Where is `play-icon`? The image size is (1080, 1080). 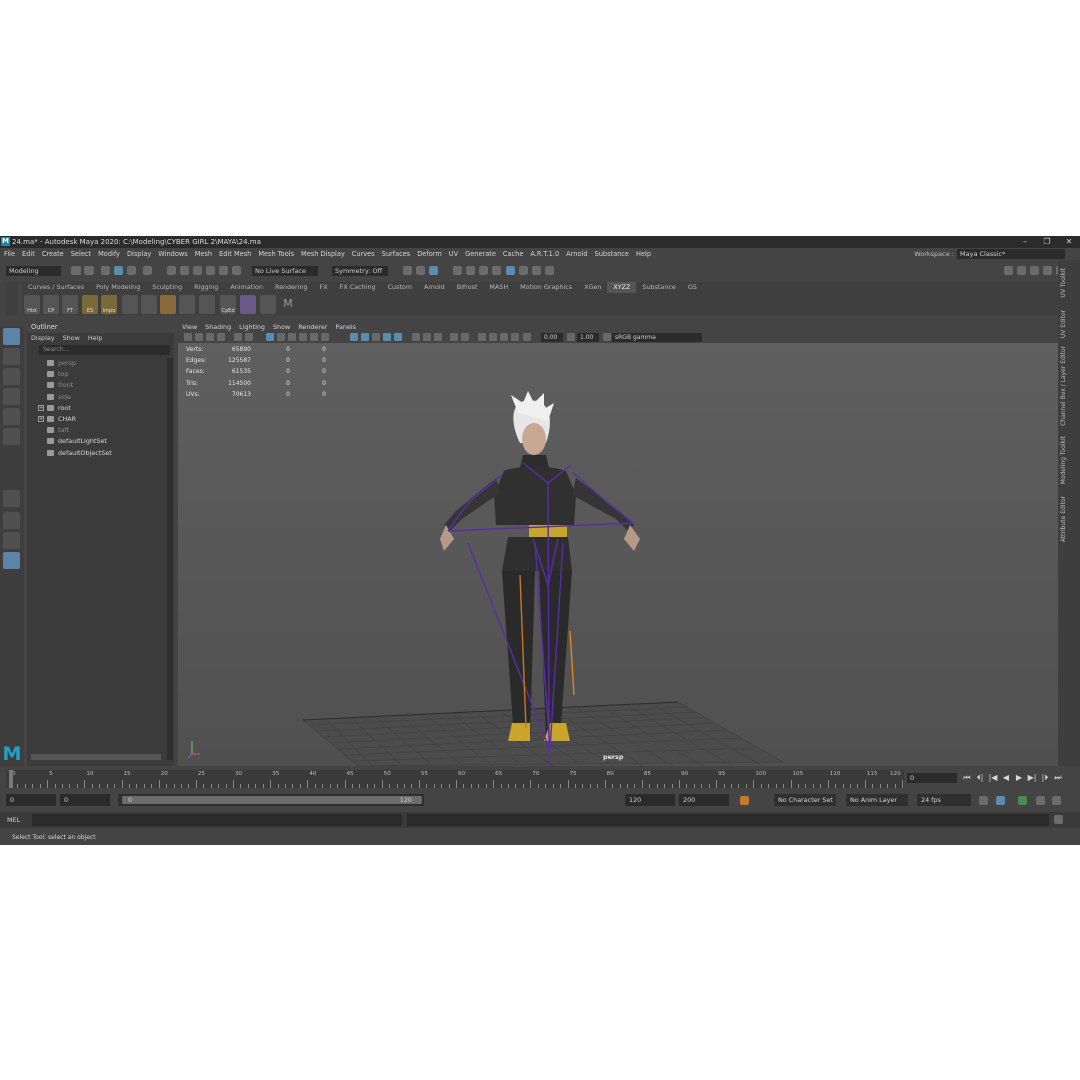 play-icon is located at coordinates (536, 270).